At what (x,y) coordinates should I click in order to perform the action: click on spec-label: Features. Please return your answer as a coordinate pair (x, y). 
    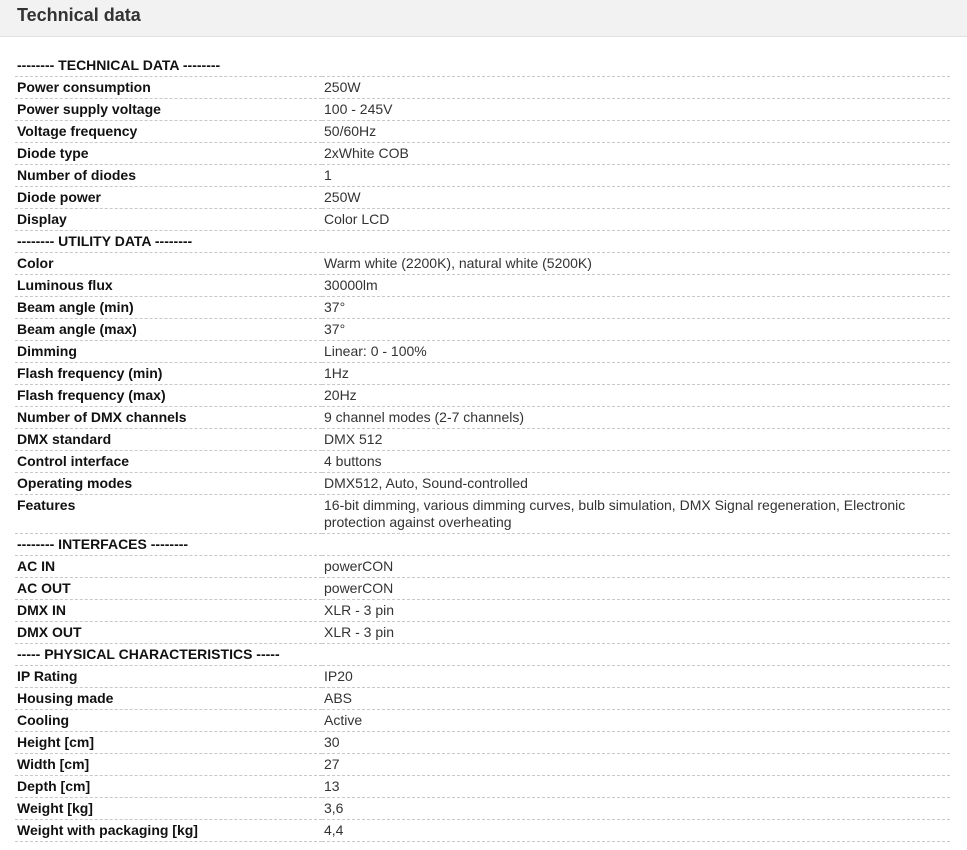
    Looking at the image, I should click on (46, 505).